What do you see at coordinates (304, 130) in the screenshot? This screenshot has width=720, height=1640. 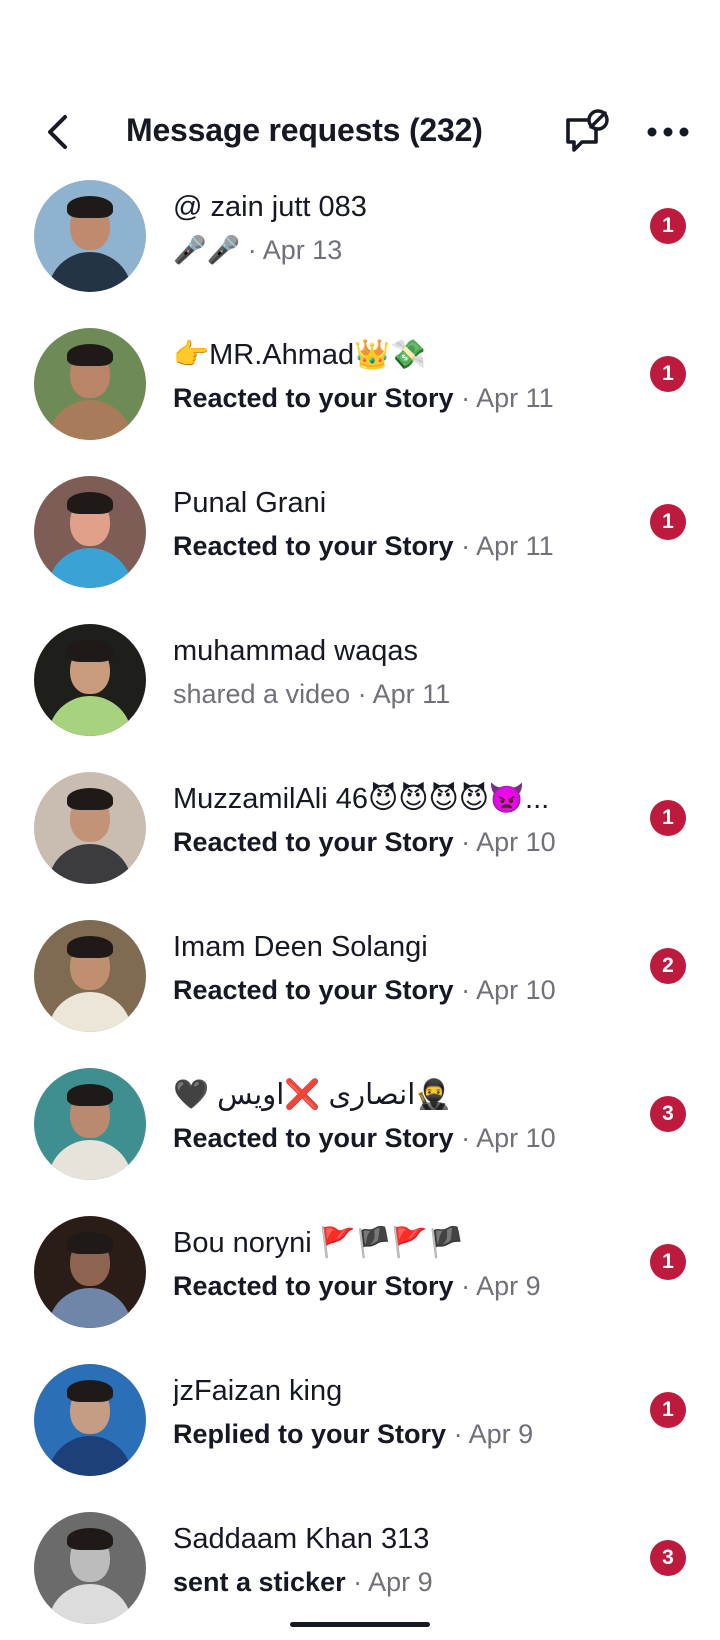 I see `page-title: Message requests (232)` at bounding box center [304, 130].